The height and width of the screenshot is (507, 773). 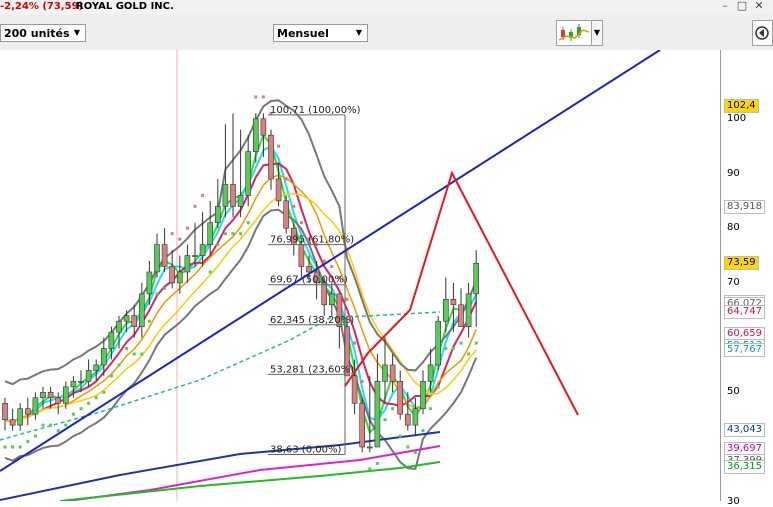 I want to click on units-select: 200 unités ▼, so click(x=43, y=33).